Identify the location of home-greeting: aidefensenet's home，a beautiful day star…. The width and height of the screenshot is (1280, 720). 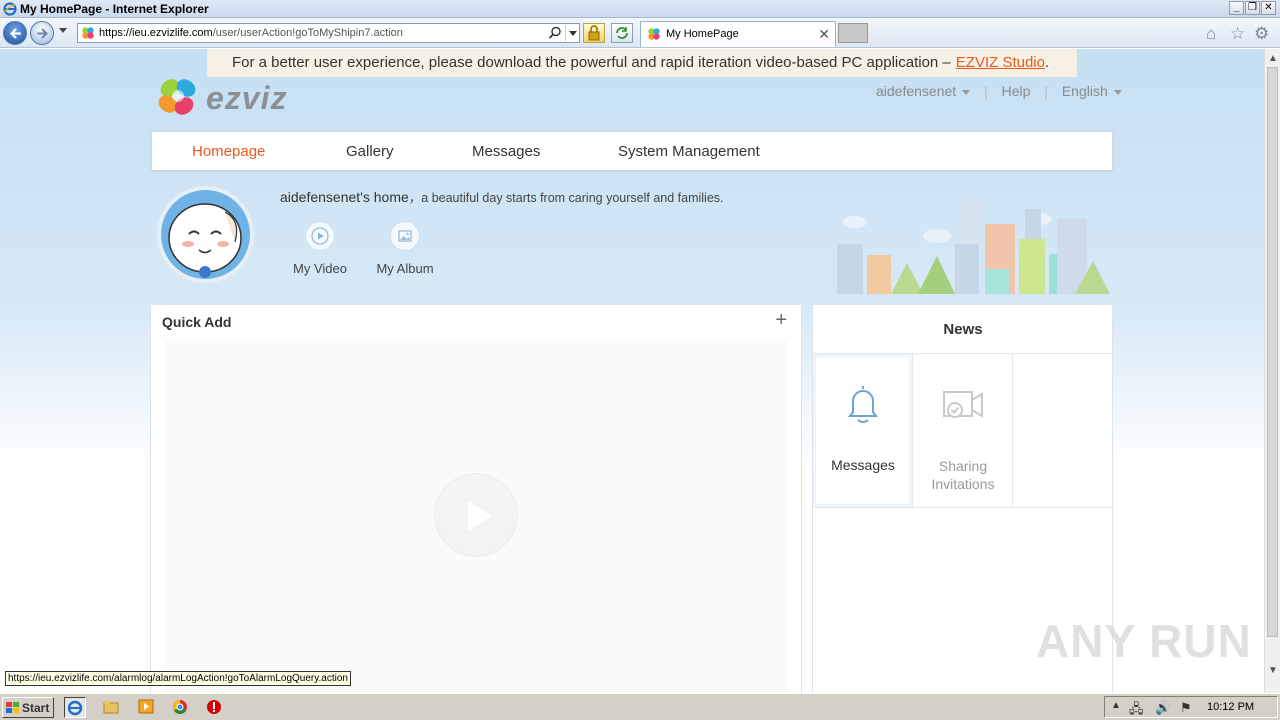
(502, 196).